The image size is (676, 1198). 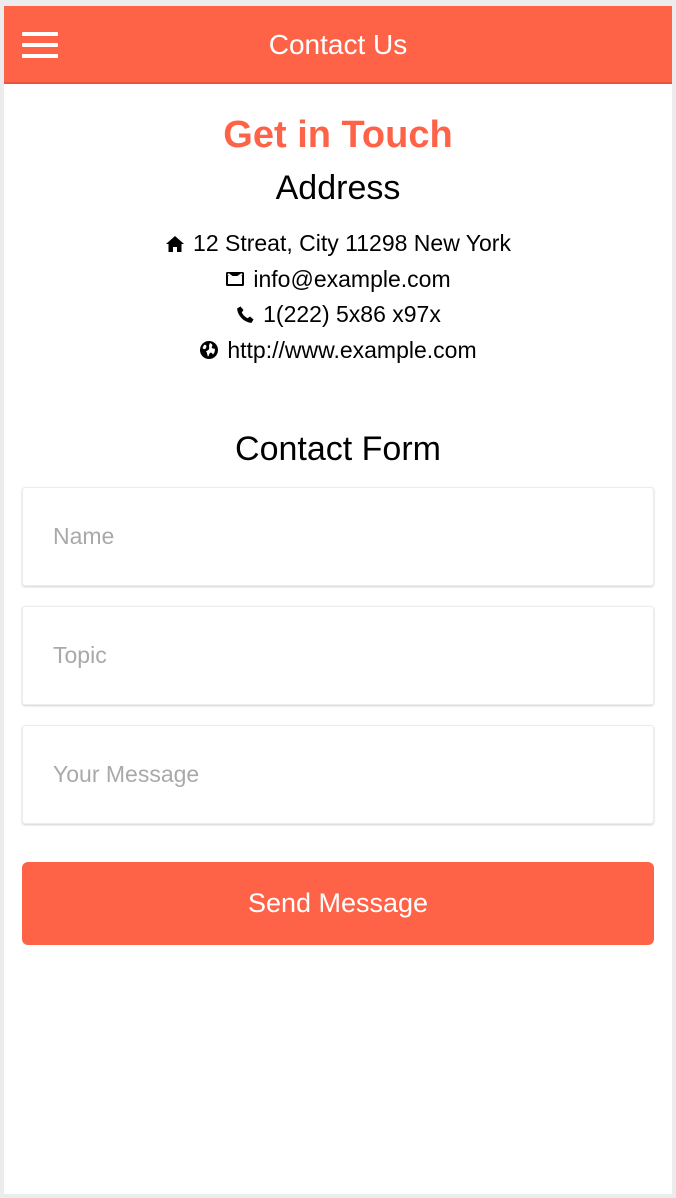 I want to click on website-text: http://www.example.com, so click(x=352, y=349).